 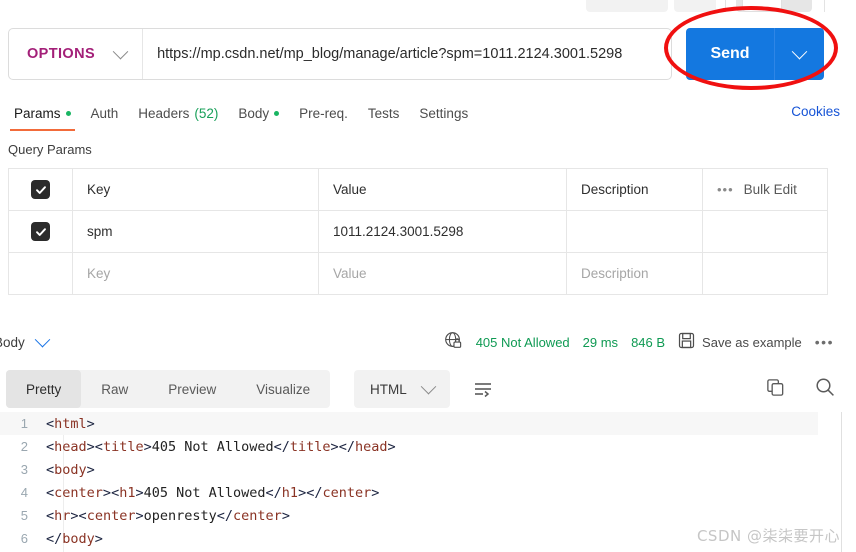 I want to click on tab-pretty: Pretty, so click(x=44, y=389).